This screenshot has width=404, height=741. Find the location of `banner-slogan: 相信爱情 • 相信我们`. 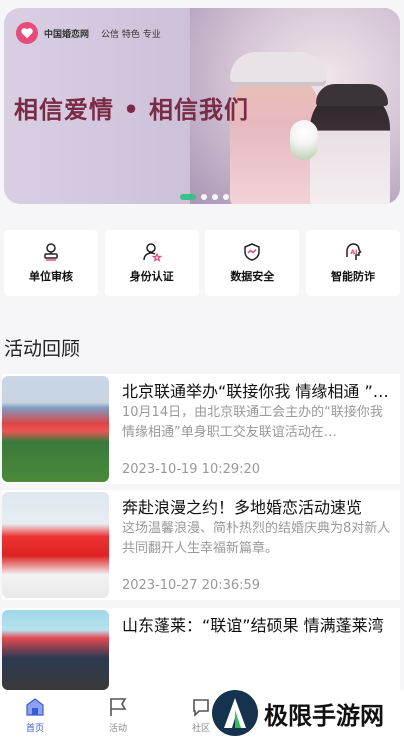

banner-slogan: 相信爱情 • 相信我们 is located at coordinates (132, 109).